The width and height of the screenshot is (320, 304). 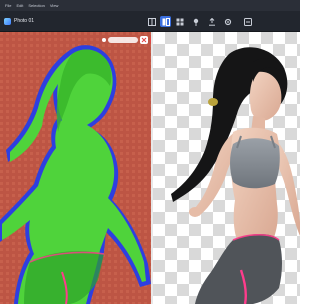 What do you see at coordinates (123, 39) in the screenshot?
I see `zoom-slider` at bounding box center [123, 39].